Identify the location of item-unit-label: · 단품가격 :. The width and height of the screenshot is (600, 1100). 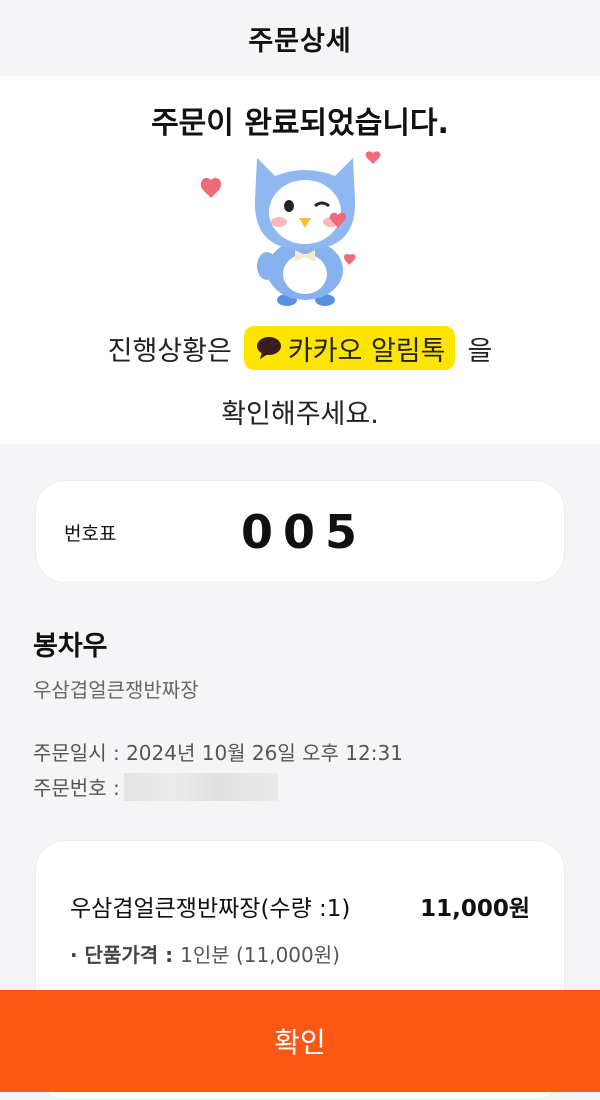
(125, 955).